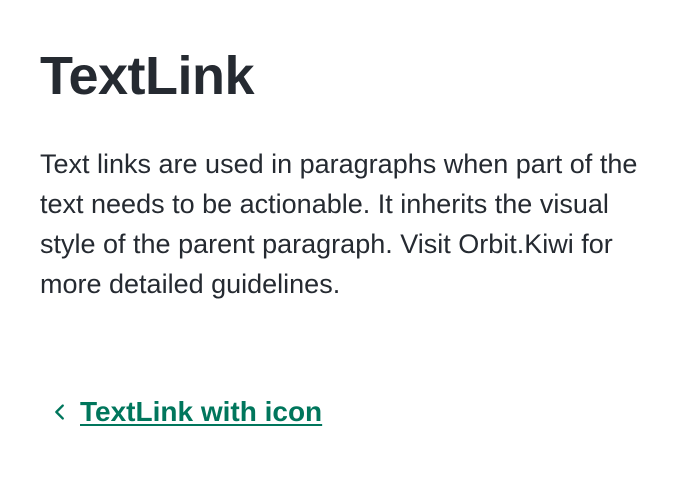  What do you see at coordinates (147, 76) in the screenshot?
I see `page-title: TextLink` at bounding box center [147, 76].